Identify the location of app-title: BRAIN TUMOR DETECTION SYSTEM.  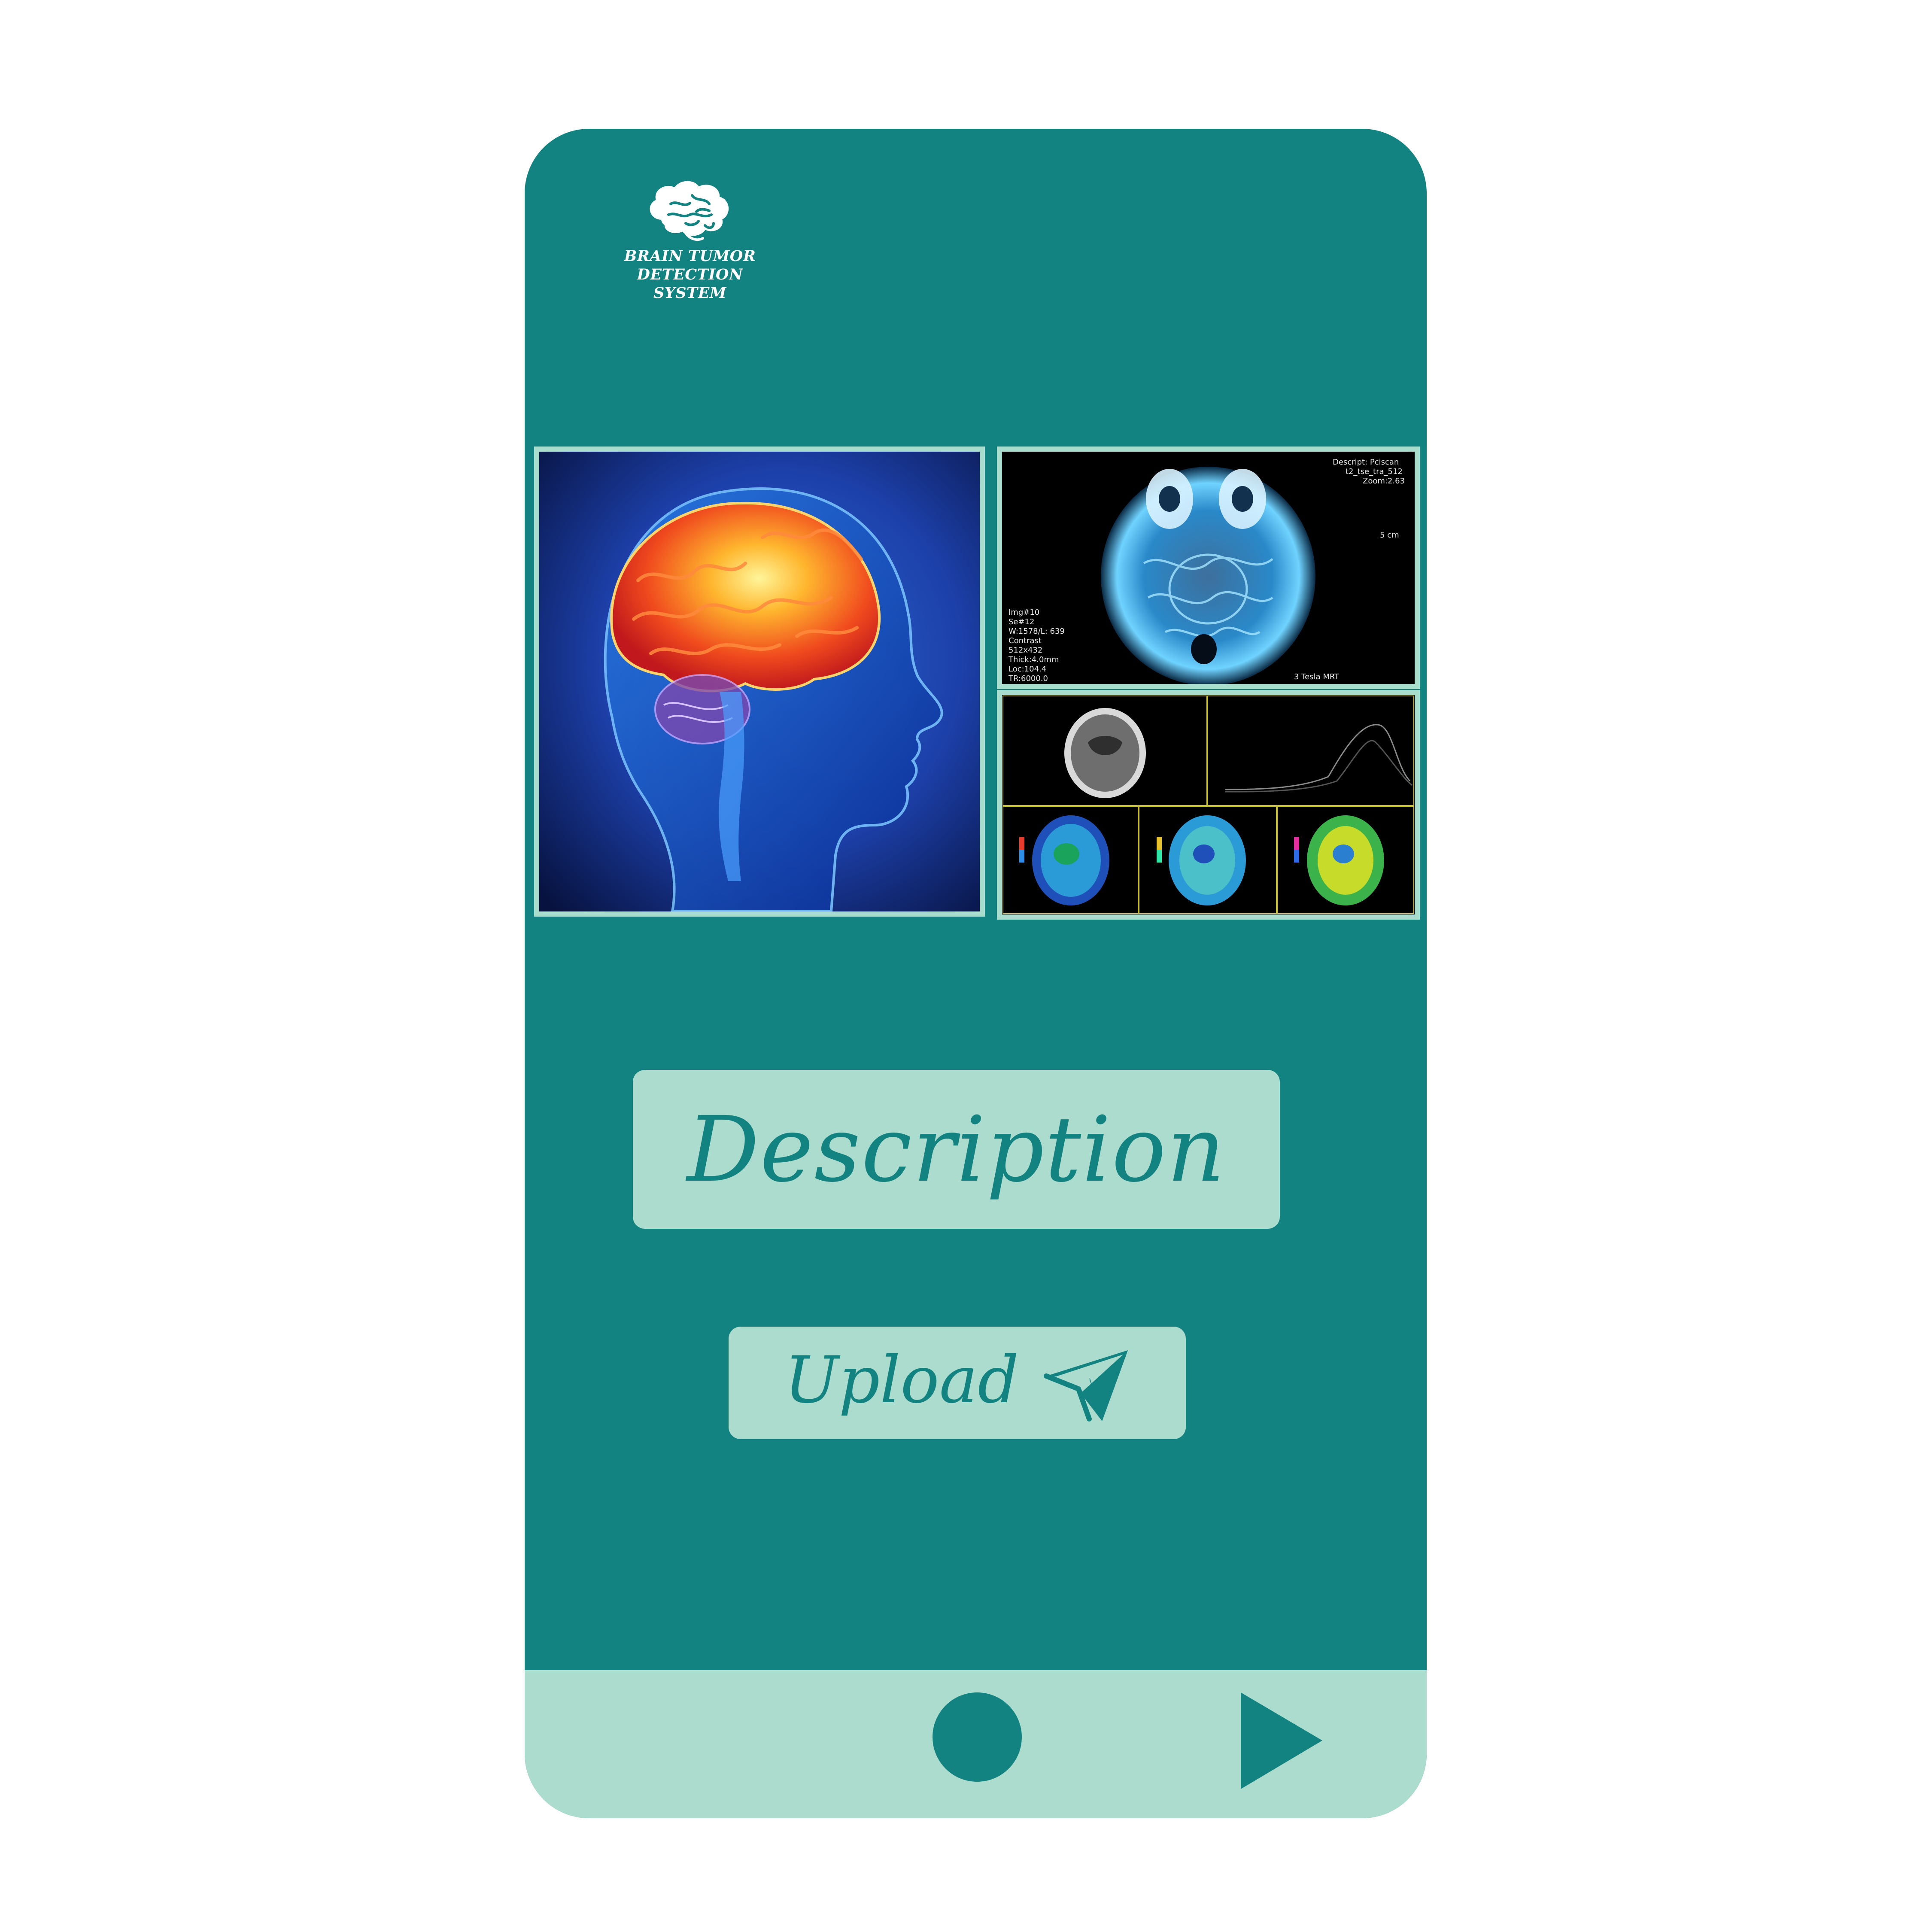
(690, 274).